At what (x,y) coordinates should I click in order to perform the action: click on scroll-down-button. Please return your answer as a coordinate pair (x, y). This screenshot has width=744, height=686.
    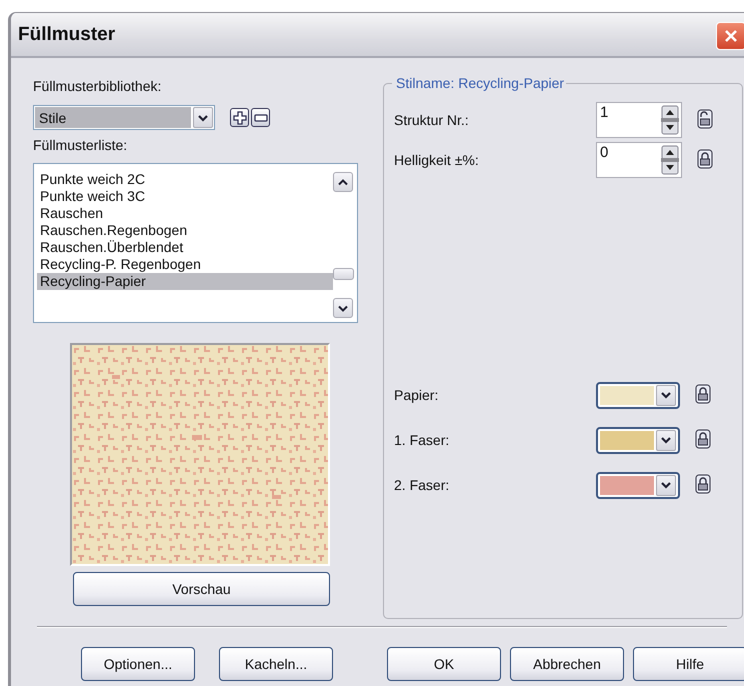
    Looking at the image, I should click on (343, 308).